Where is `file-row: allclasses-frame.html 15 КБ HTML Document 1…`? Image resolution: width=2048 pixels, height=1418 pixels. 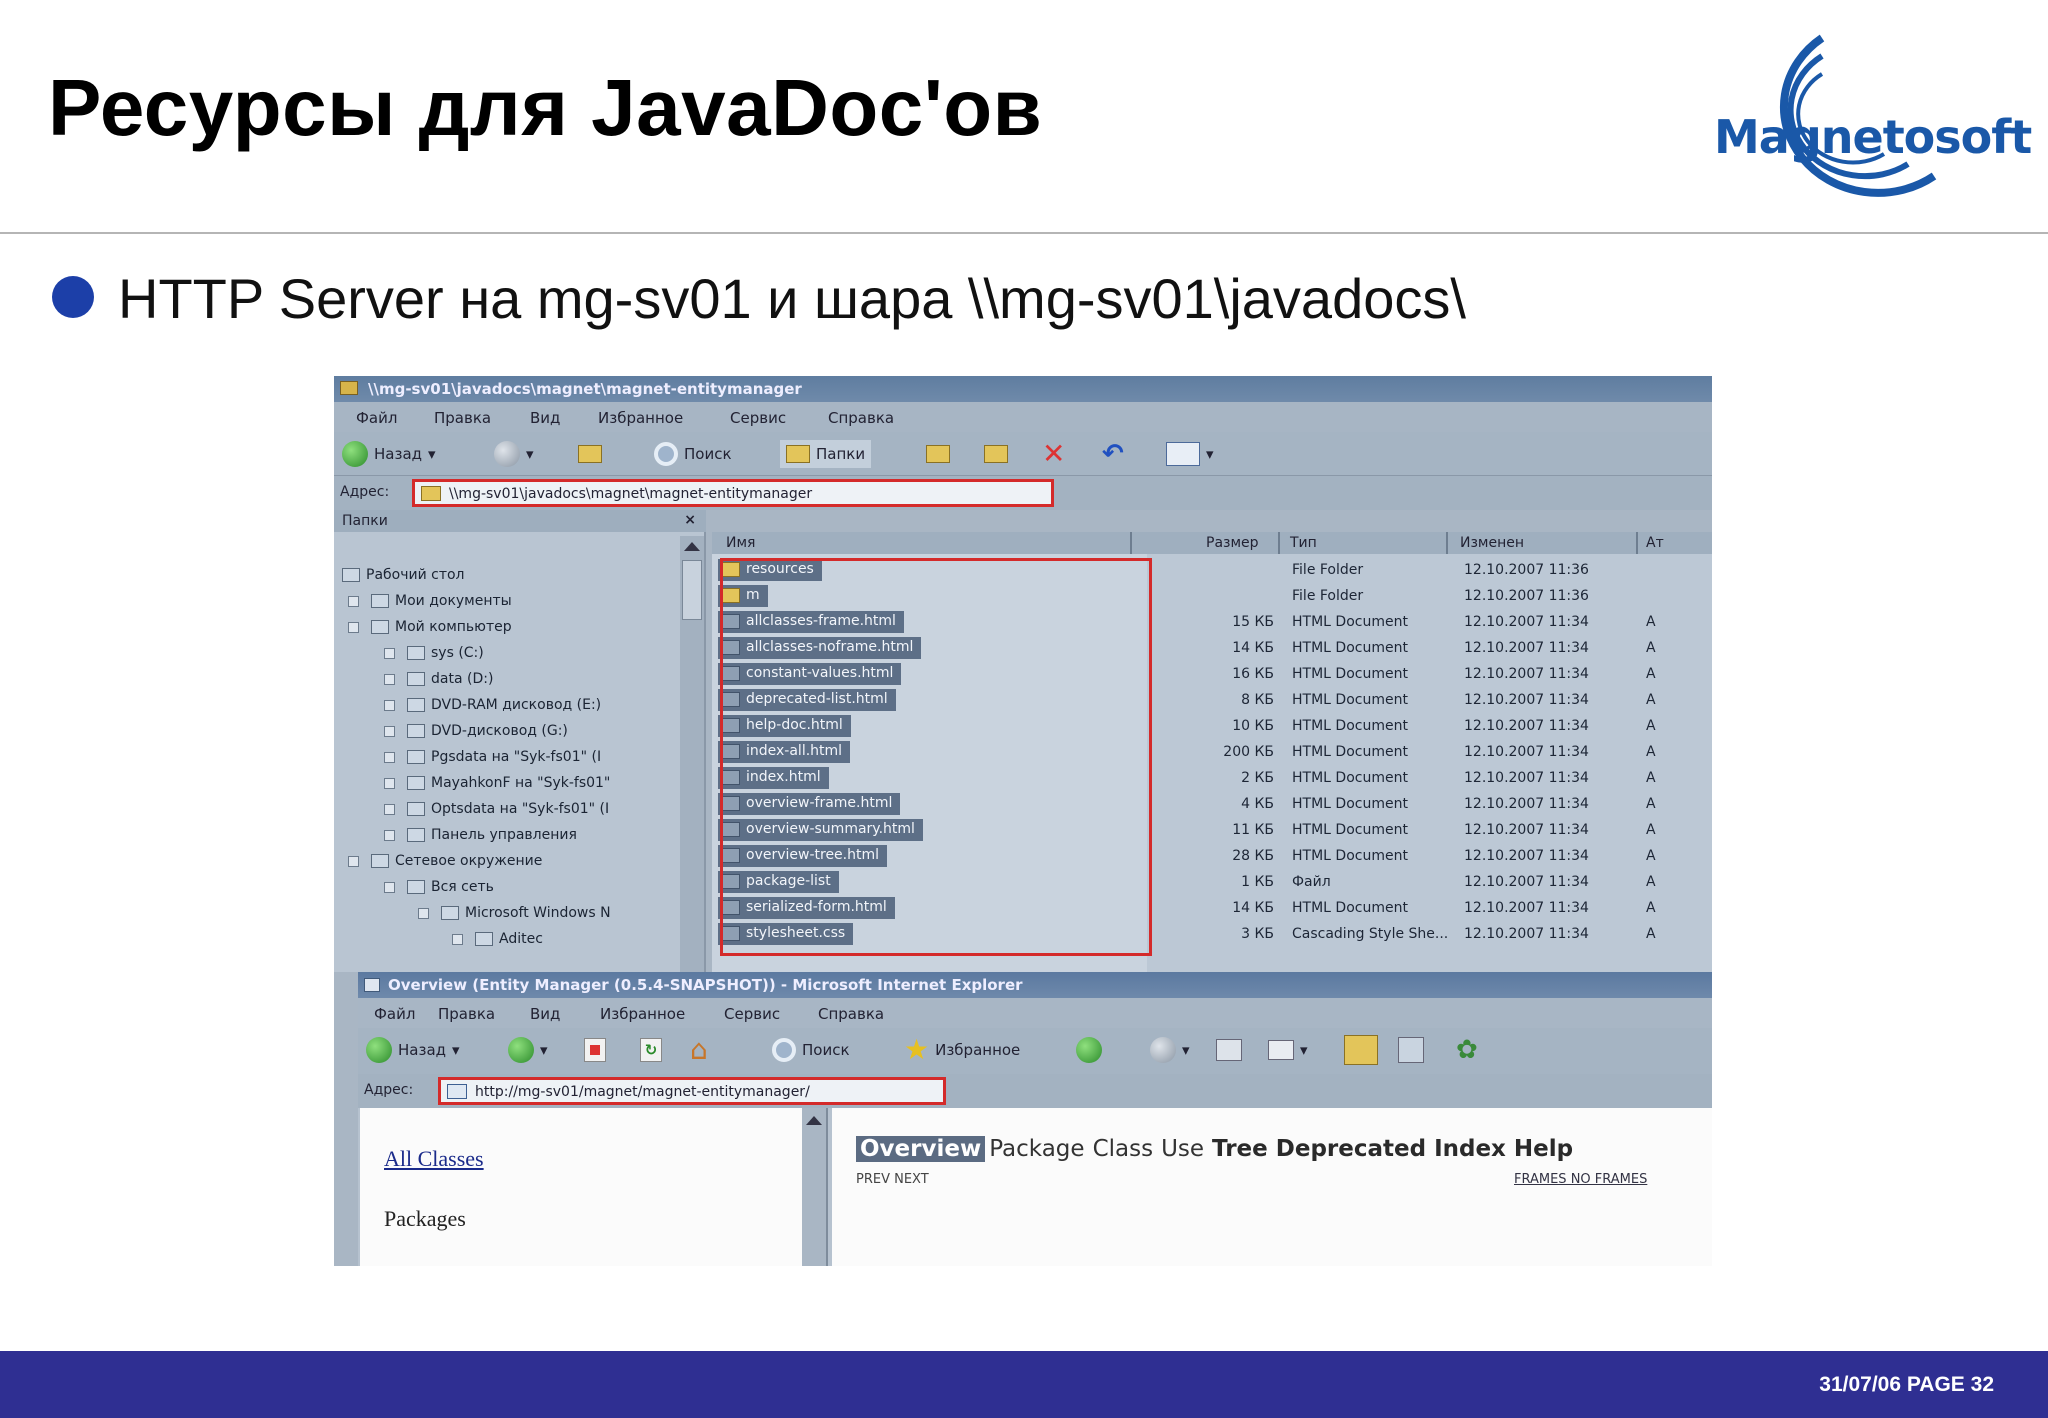
file-row: allclasses-frame.html 15 КБ HTML Document 1… is located at coordinates (1212, 623).